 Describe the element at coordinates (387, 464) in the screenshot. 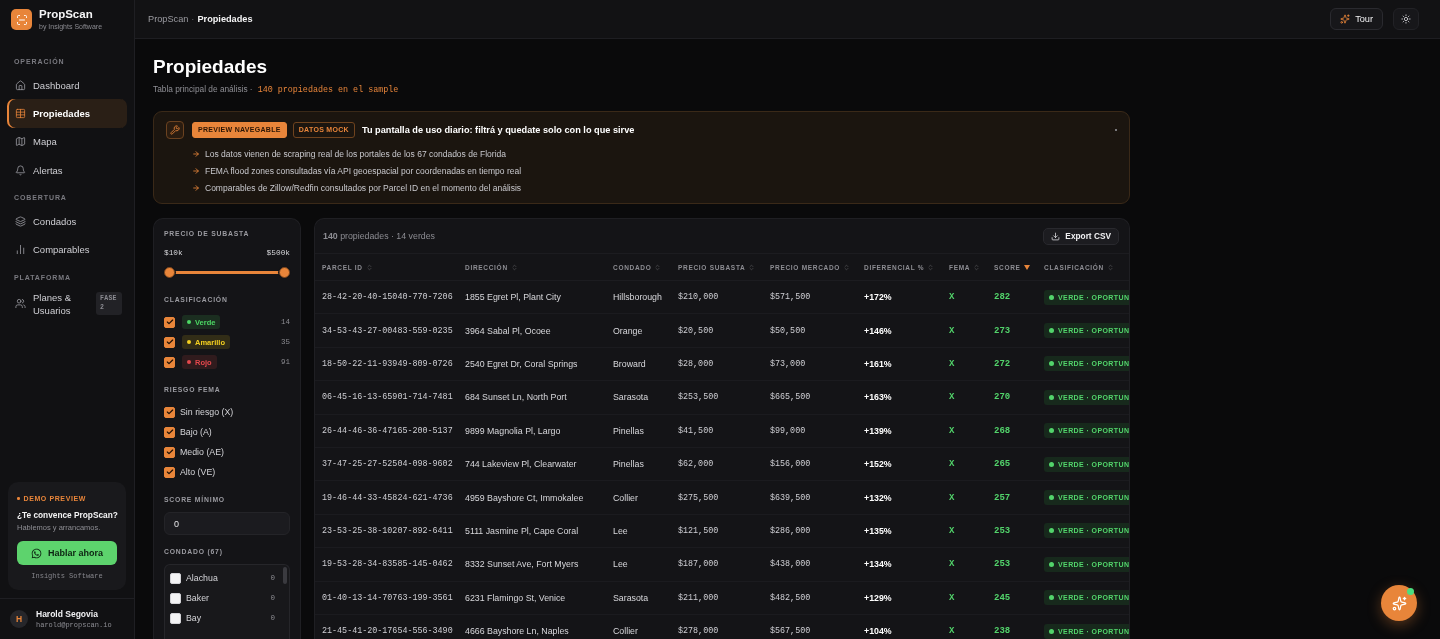

I see `parcel-id: 37-47-25-27-52504-098-9602` at that location.